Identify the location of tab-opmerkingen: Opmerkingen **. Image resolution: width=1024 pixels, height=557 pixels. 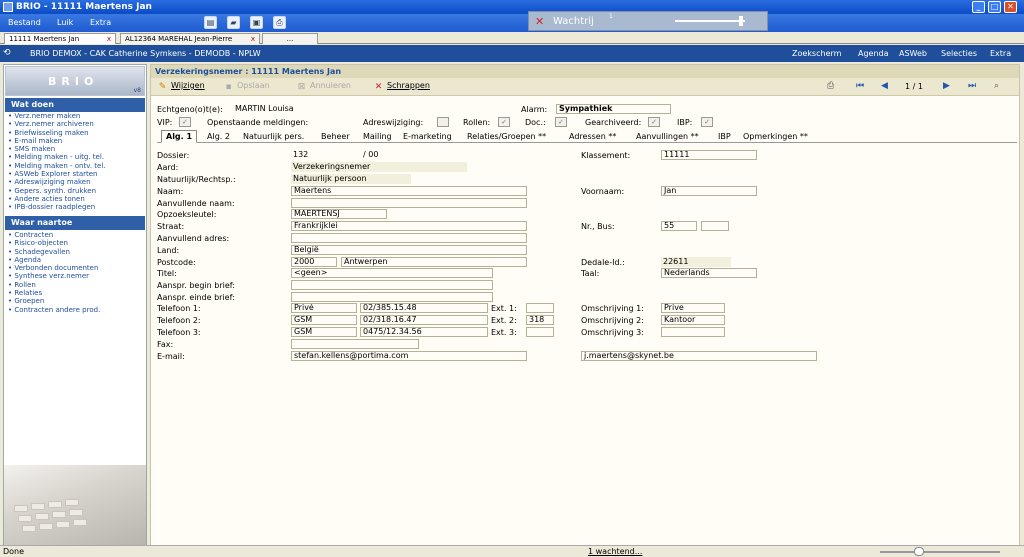
(775, 136).